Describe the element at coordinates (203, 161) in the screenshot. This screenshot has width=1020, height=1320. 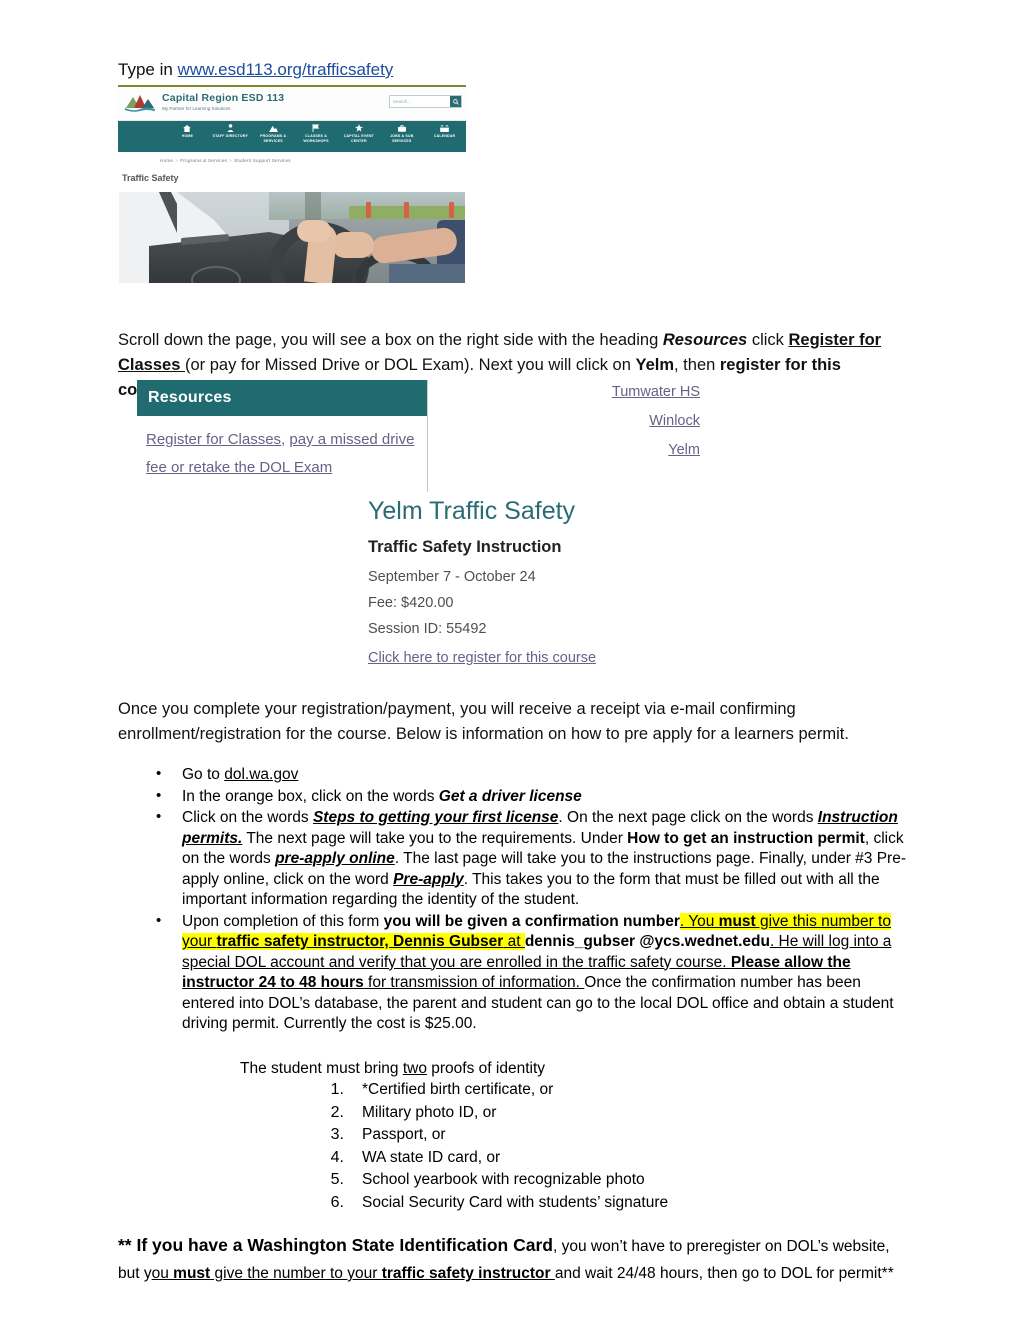
I see `breadcrumb-programs-services: Programs & Services` at that location.